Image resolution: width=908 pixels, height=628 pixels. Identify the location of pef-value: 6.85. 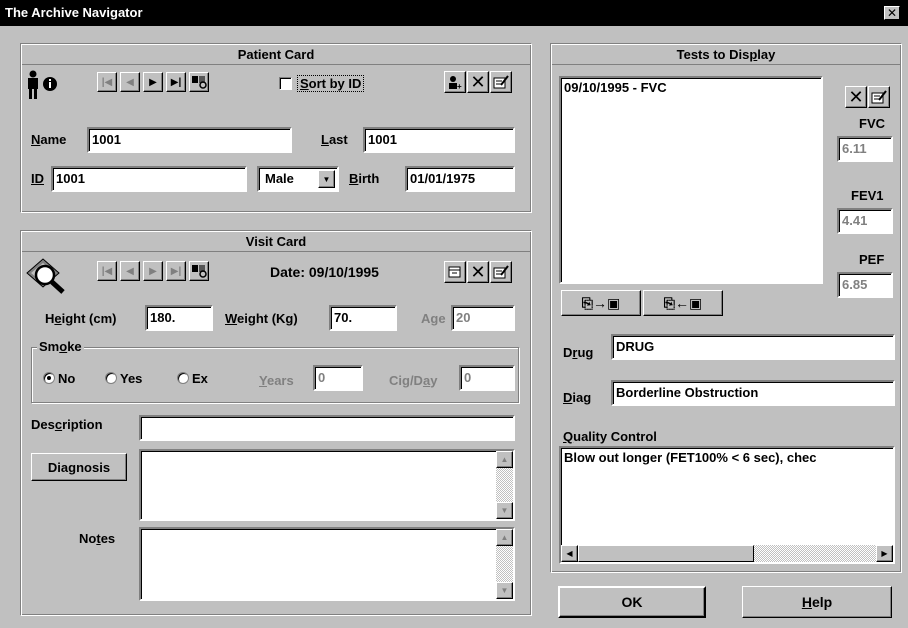
(865, 285).